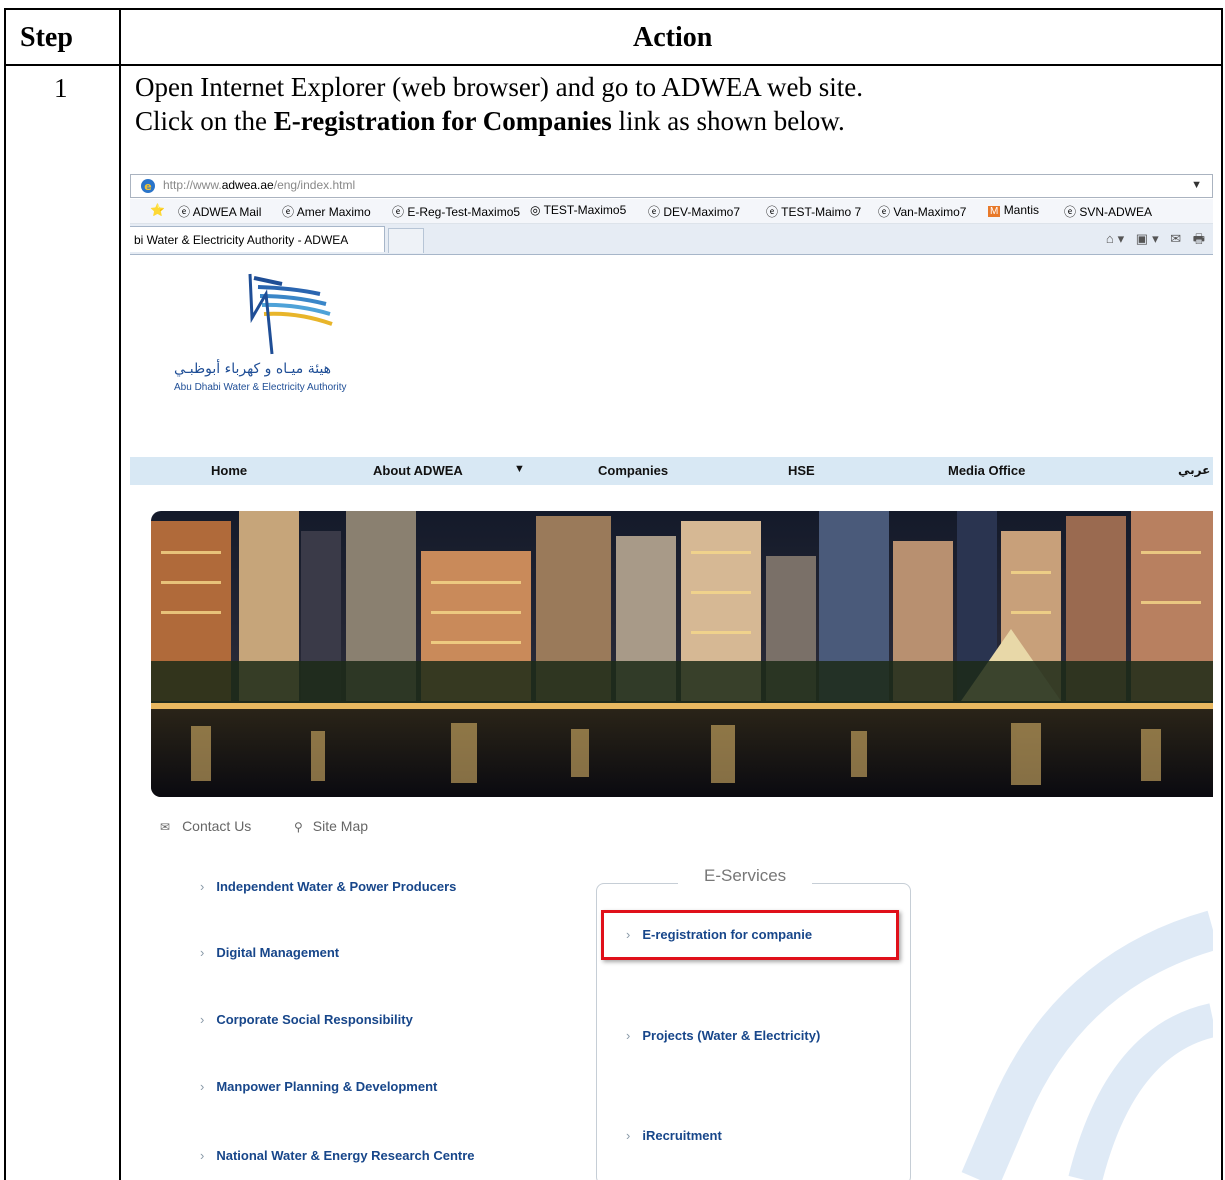  What do you see at coordinates (1157, 241) in the screenshot?
I see `toolbar-icons: ⌂▾ ▣▾ ✉ 🖶` at bounding box center [1157, 241].